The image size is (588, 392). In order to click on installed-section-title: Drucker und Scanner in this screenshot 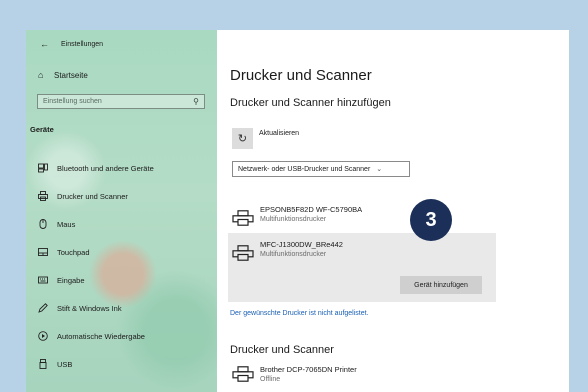, I will do `click(282, 350)`.